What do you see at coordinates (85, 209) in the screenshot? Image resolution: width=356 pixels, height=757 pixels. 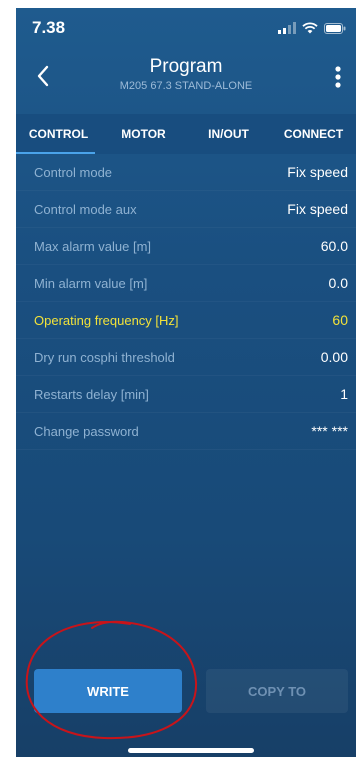 I see `setting-label: Control mode aux` at bounding box center [85, 209].